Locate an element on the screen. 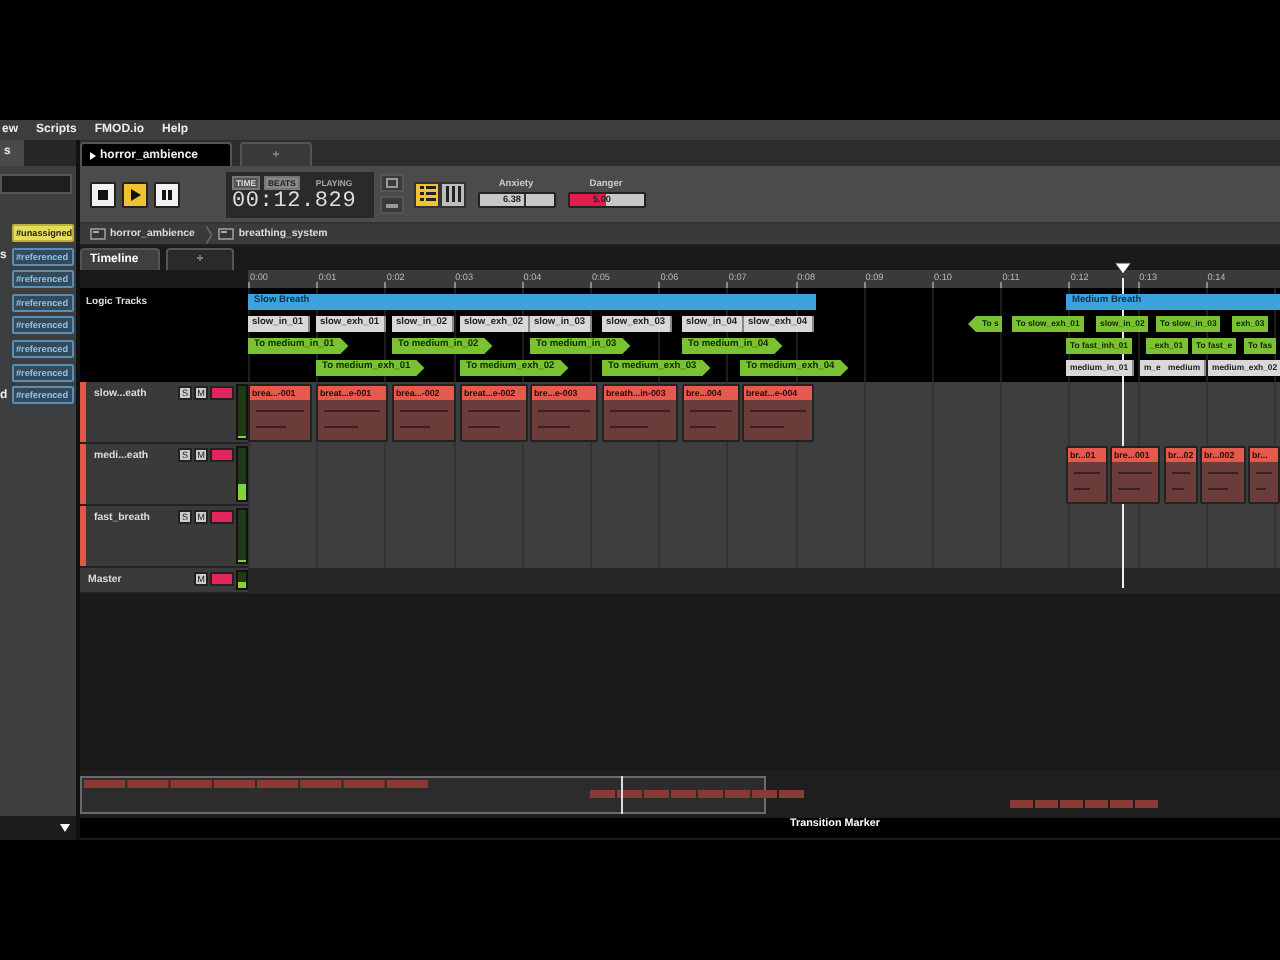  play-icon is located at coordinates (135, 194).